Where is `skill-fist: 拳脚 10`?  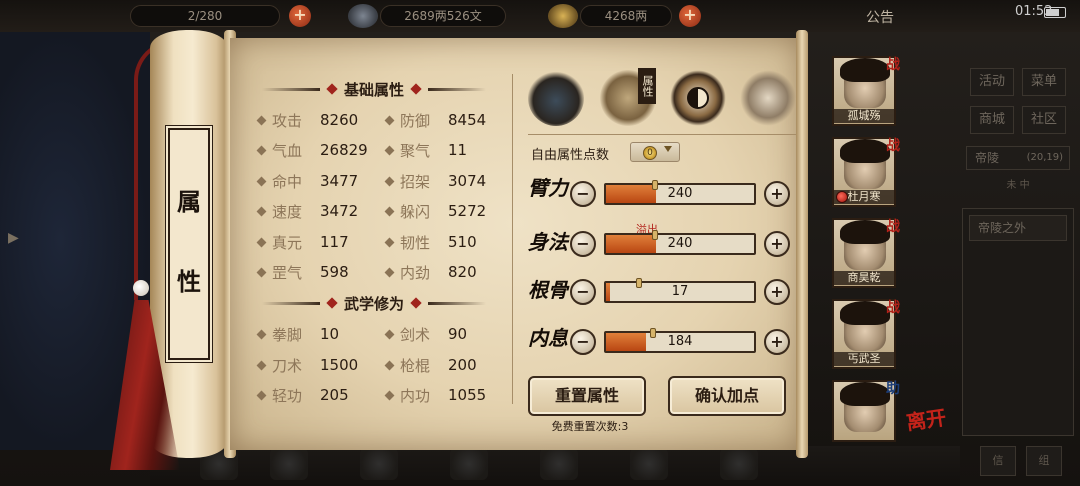 skill-fist: 拳脚 10 is located at coordinates (298, 334).